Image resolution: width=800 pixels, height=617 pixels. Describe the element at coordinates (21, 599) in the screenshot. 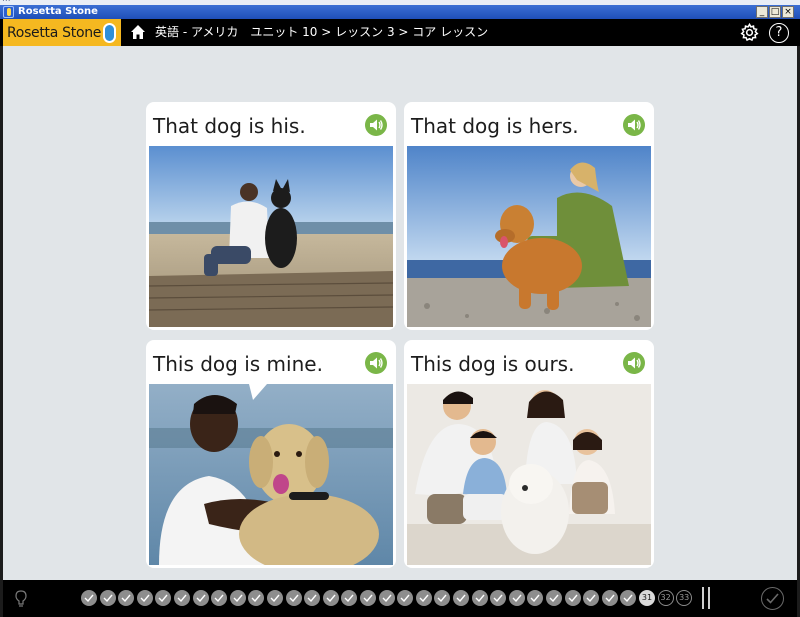

I see `lightbulb-icon` at that location.